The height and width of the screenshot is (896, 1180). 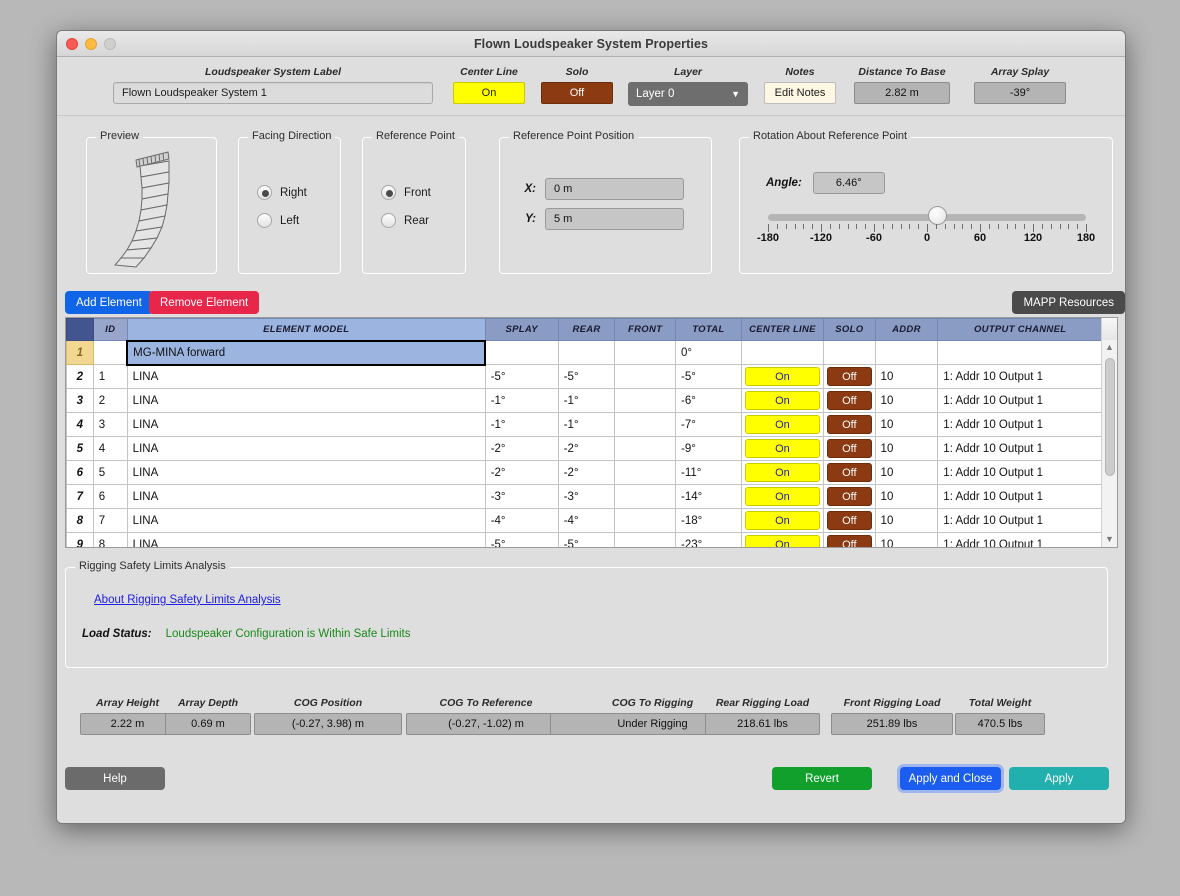 I want to click on element-table-scrollbar: ▲ ▼, so click(x=1109, y=443).